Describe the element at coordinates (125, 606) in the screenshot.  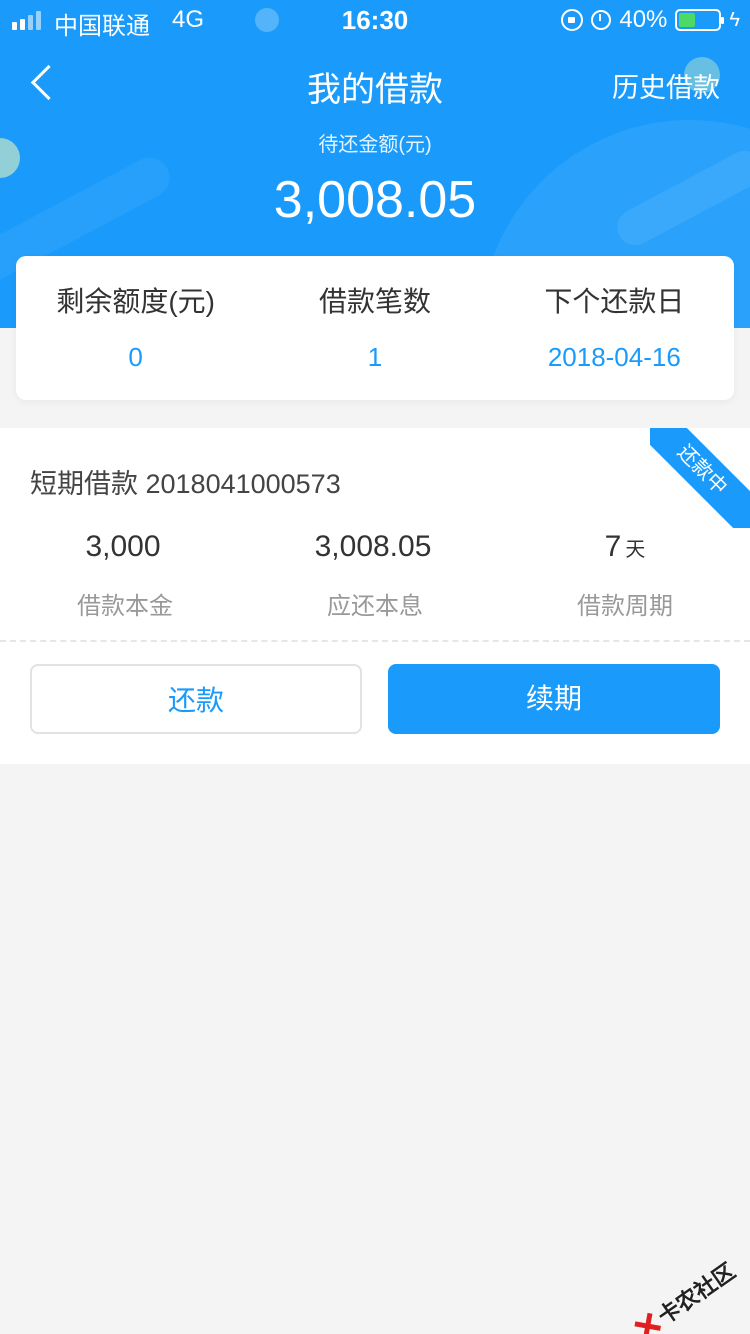
I see `stat-label: 借款本金` at that location.